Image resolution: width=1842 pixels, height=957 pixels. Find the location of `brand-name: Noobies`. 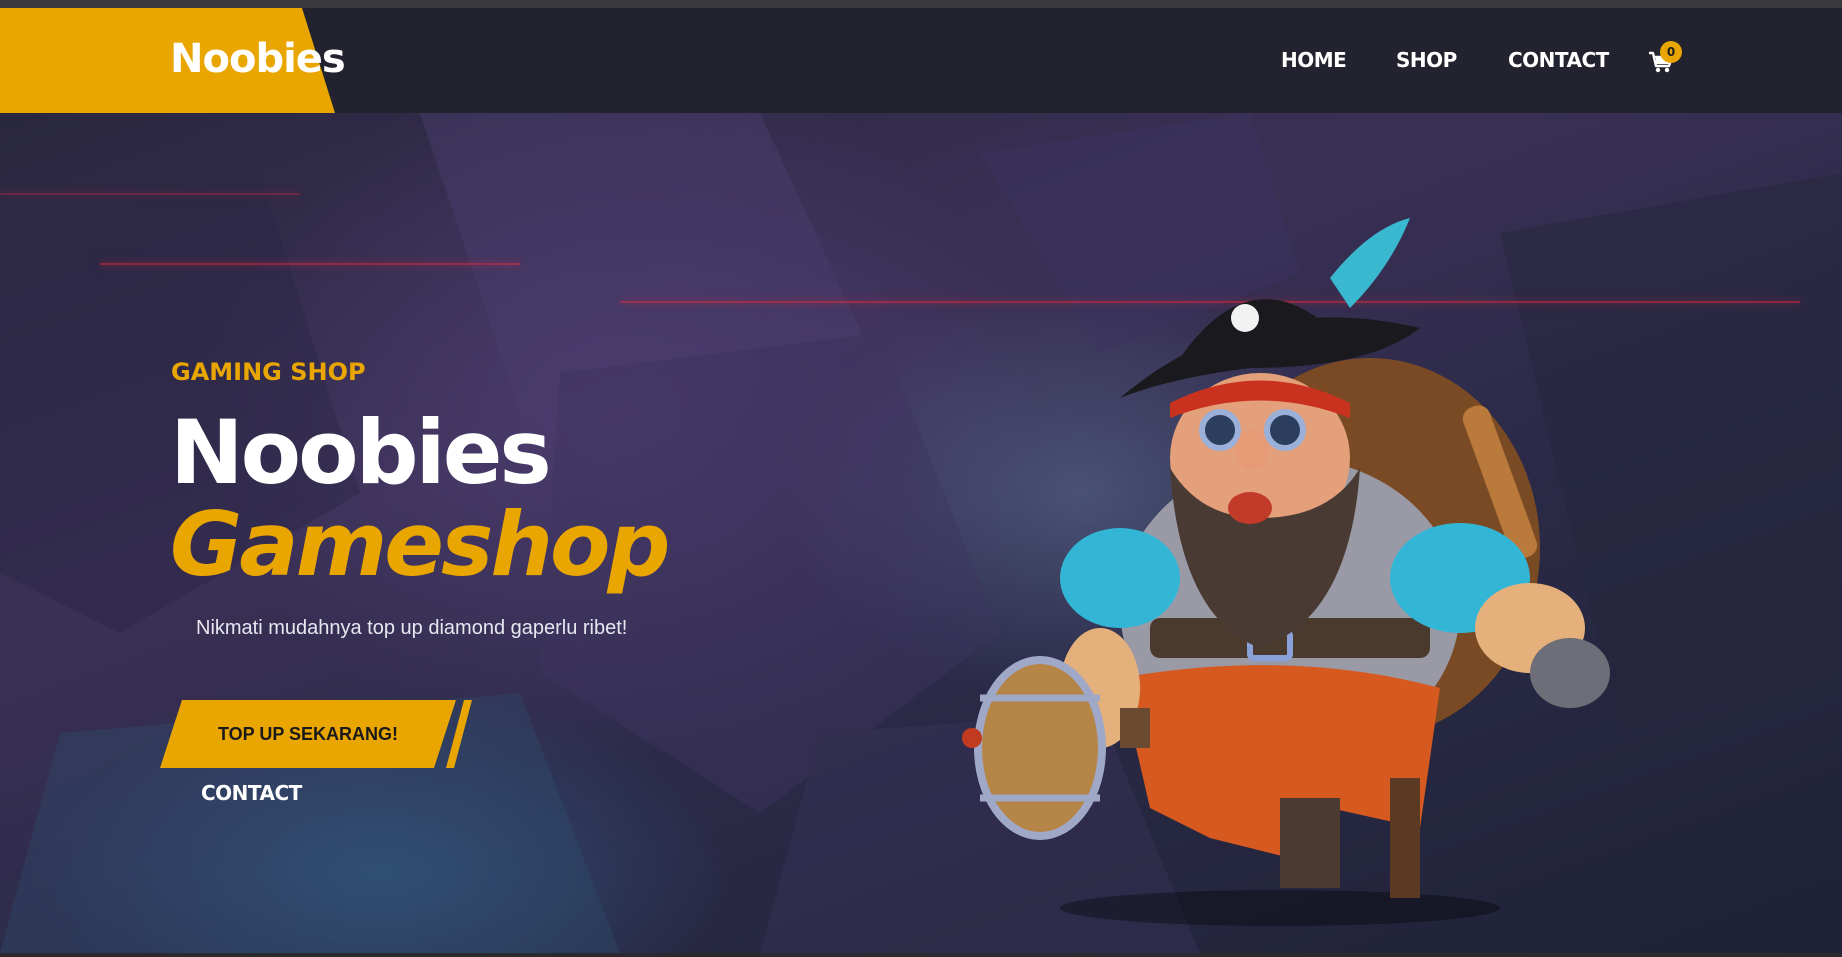

brand-name: Noobies is located at coordinates (258, 59).